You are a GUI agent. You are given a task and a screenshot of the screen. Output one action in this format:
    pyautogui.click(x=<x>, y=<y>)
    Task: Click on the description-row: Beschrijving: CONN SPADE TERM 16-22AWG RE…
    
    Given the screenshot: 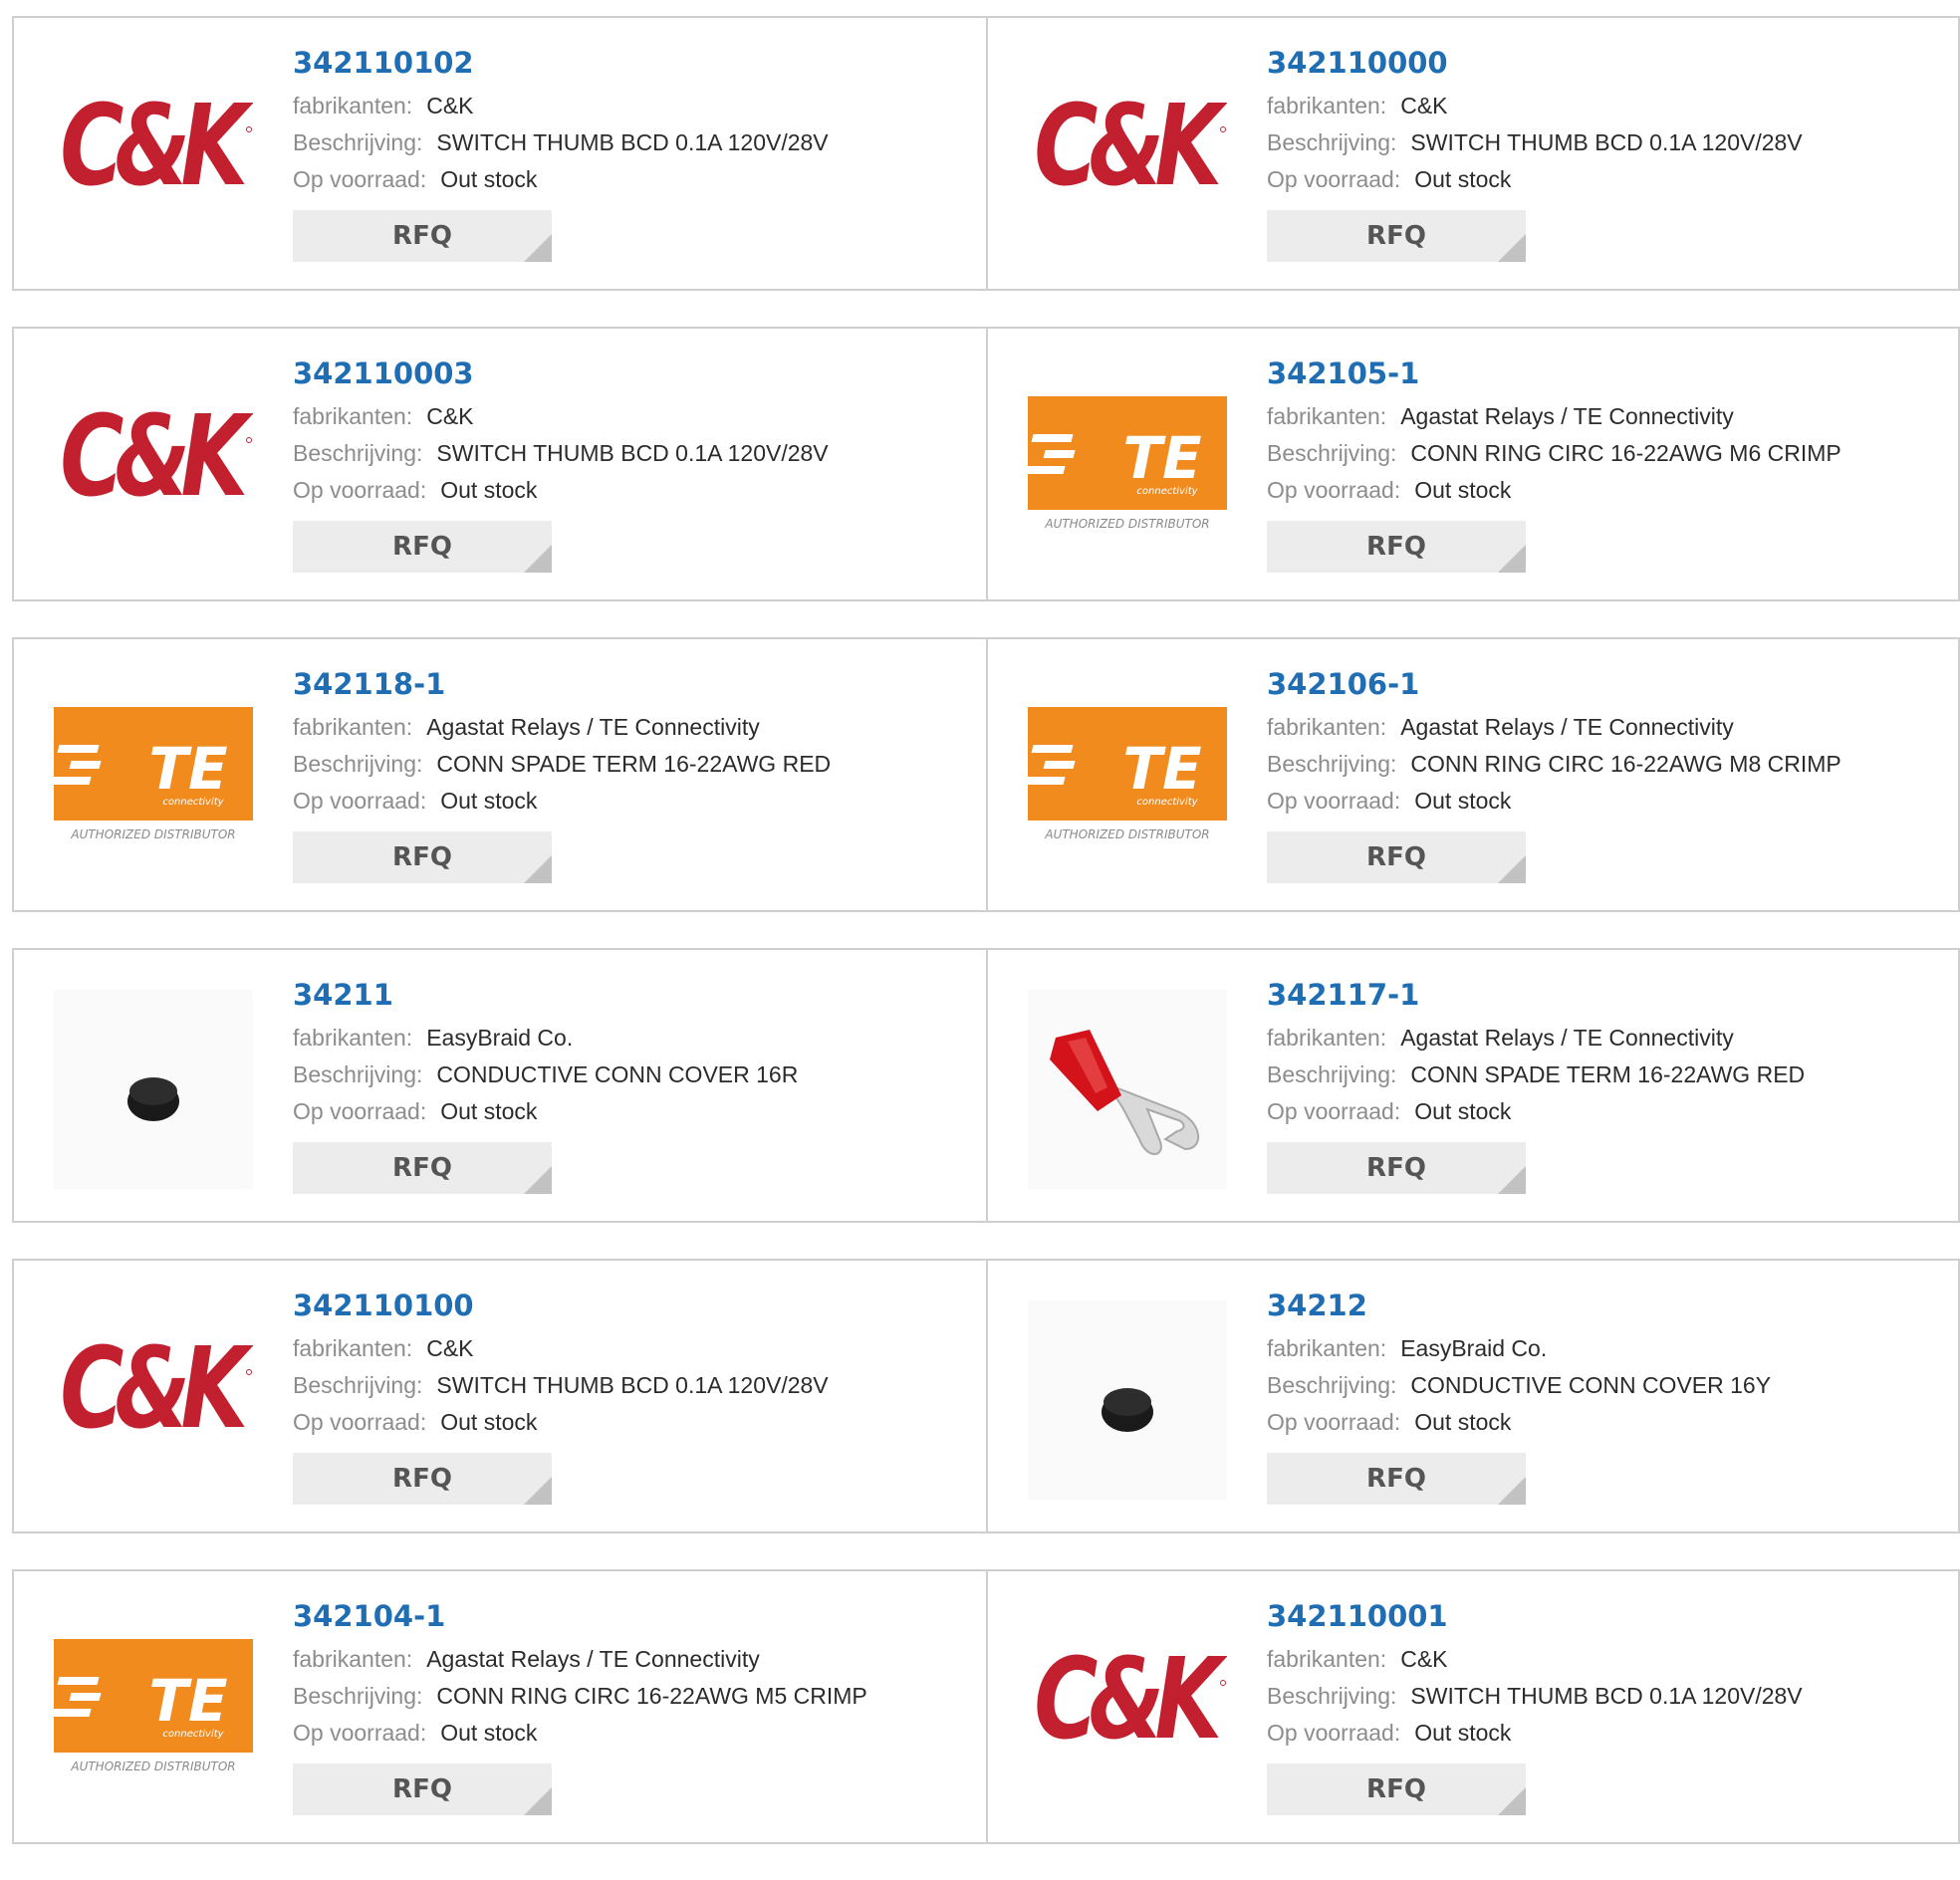 What is the action you would take?
    pyautogui.click(x=1606, y=1075)
    